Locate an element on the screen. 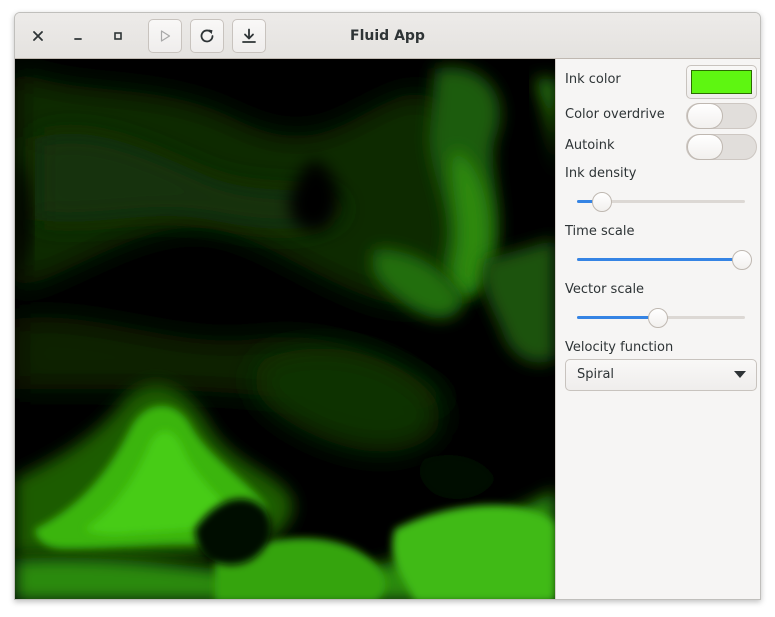 Image resolution: width=775 pixels, height=617 pixels. ink-density-label: Ink density is located at coordinates (601, 173).